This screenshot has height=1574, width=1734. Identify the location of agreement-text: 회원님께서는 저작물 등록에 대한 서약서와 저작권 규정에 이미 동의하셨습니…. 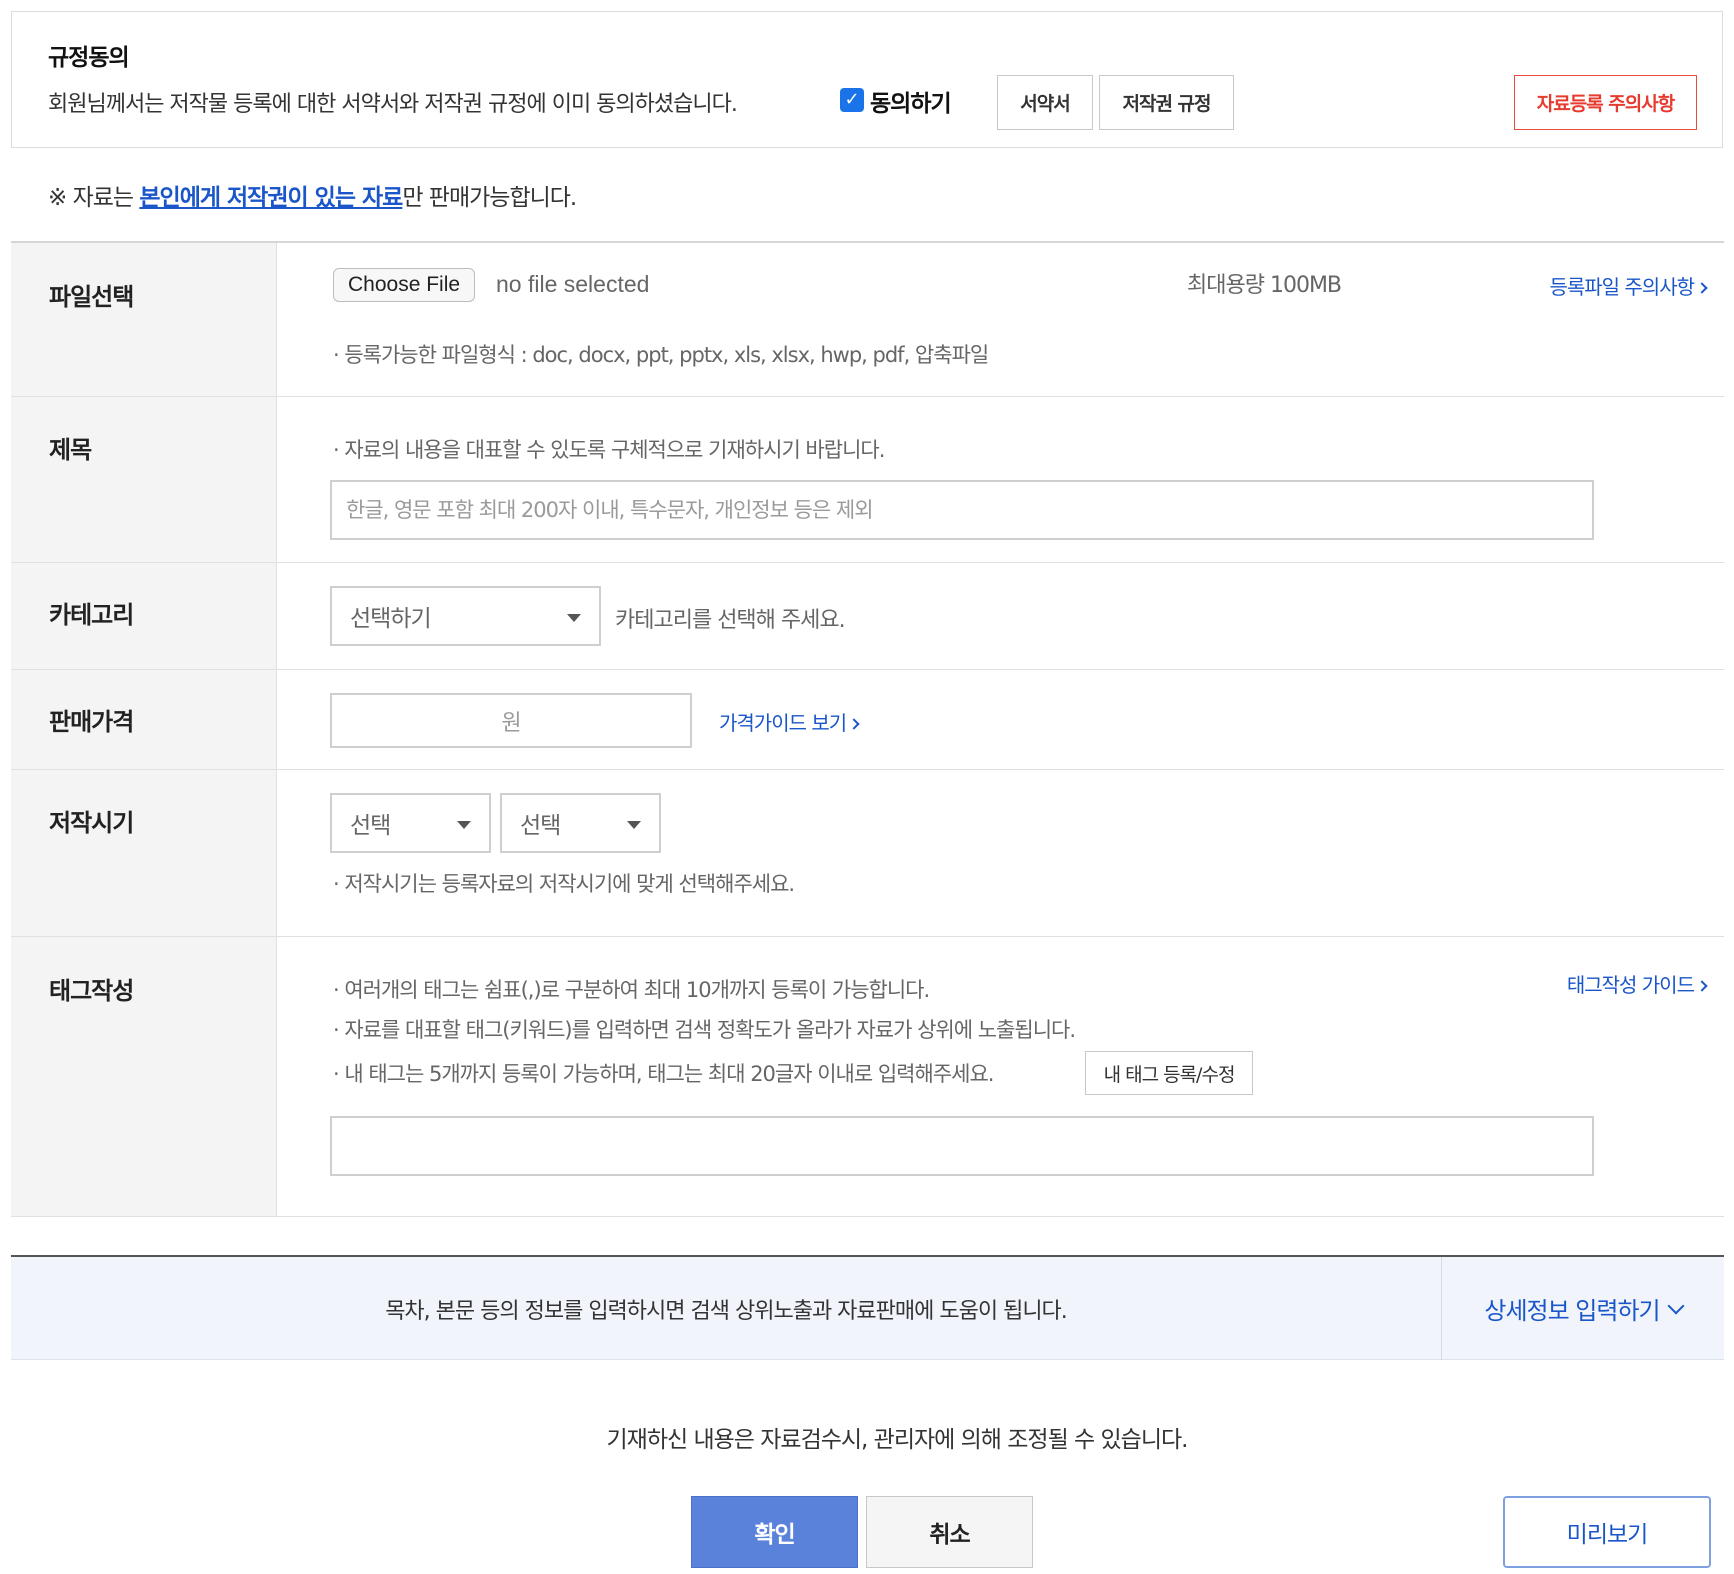
(393, 104).